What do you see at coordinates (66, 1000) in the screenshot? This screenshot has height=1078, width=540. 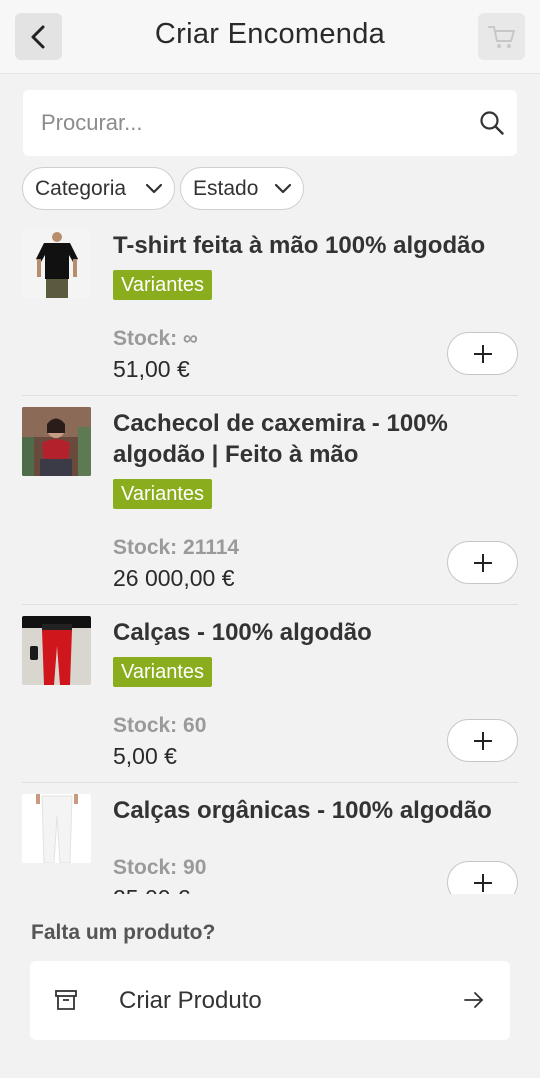 I see `archive-box-icon` at bounding box center [66, 1000].